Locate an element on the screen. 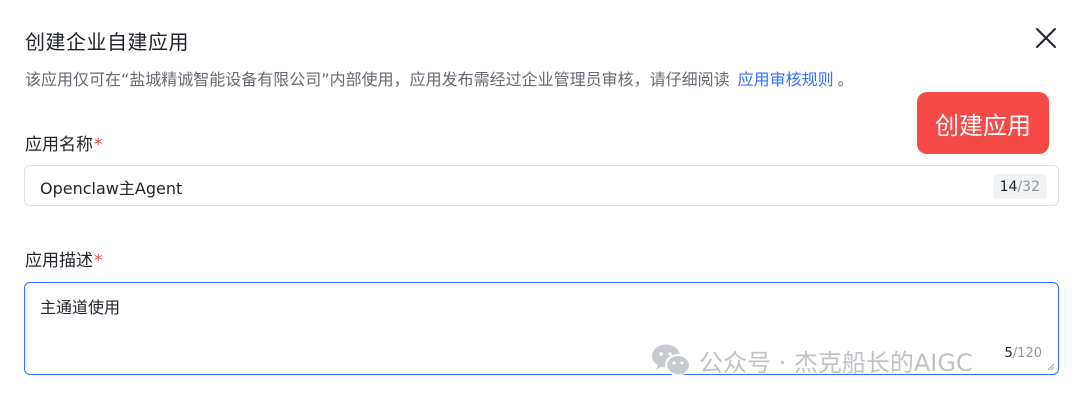 Image resolution: width=1080 pixels, height=406 pixels. watermark: 公众号 · 杰克船长的AIGC is located at coordinates (812, 360).